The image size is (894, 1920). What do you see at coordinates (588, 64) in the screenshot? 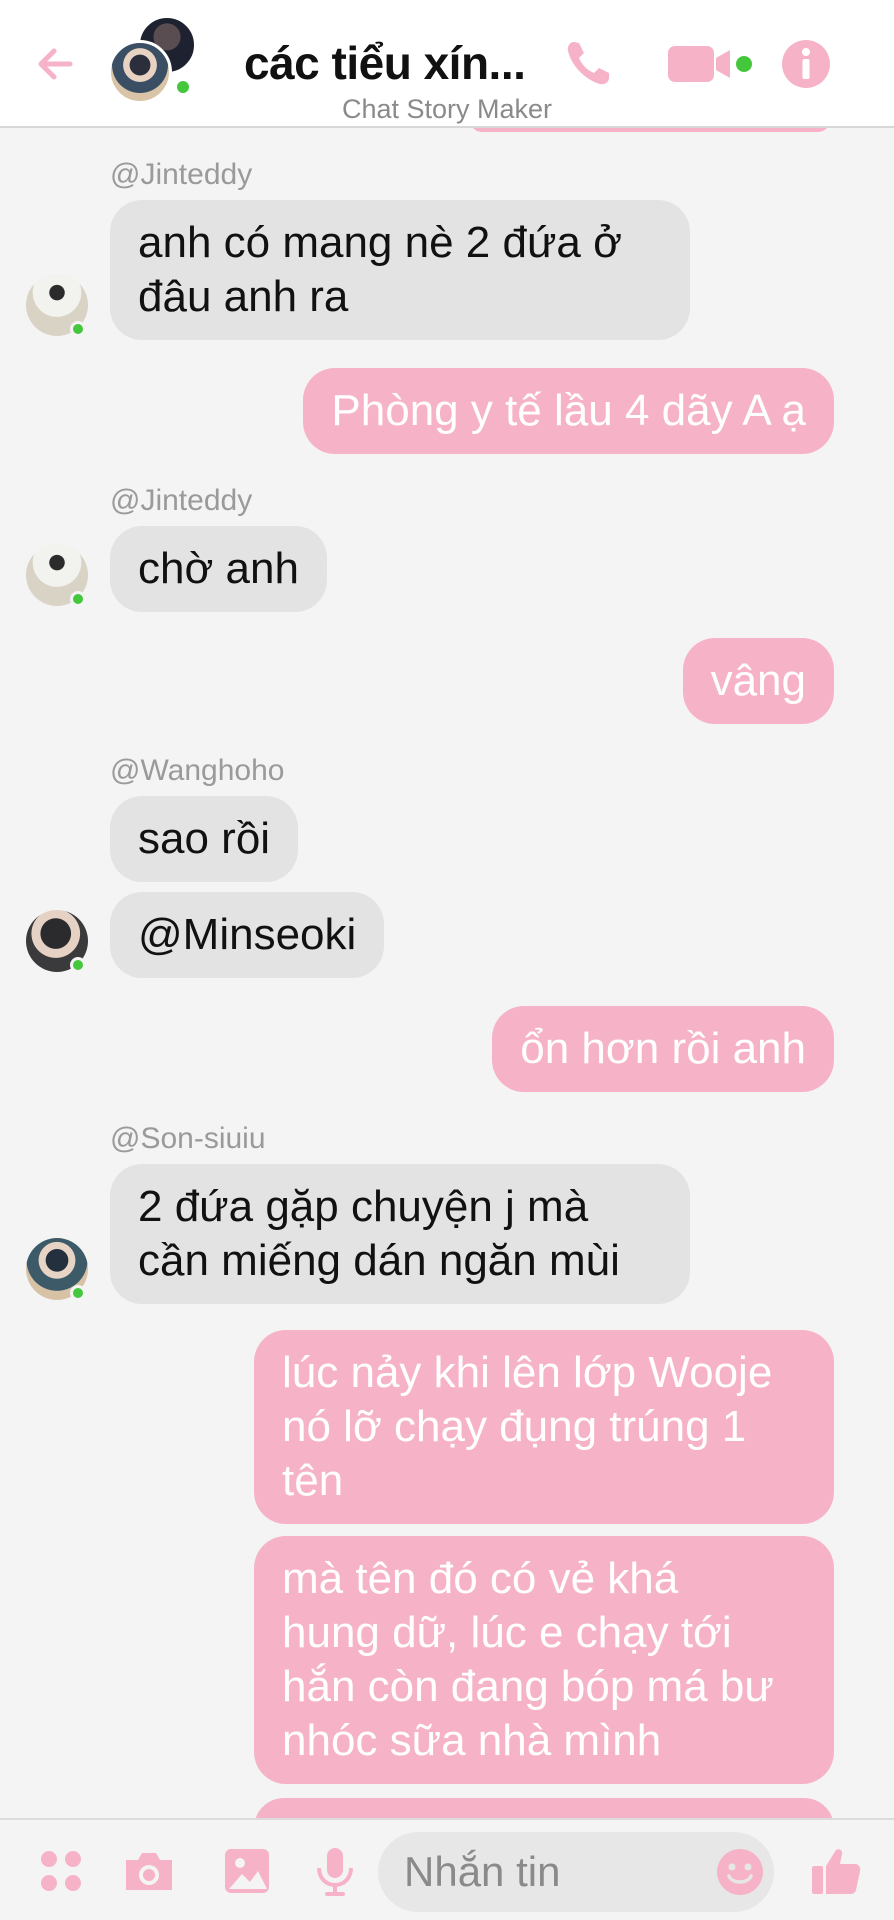
I see `phone-icon` at bounding box center [588, 64].